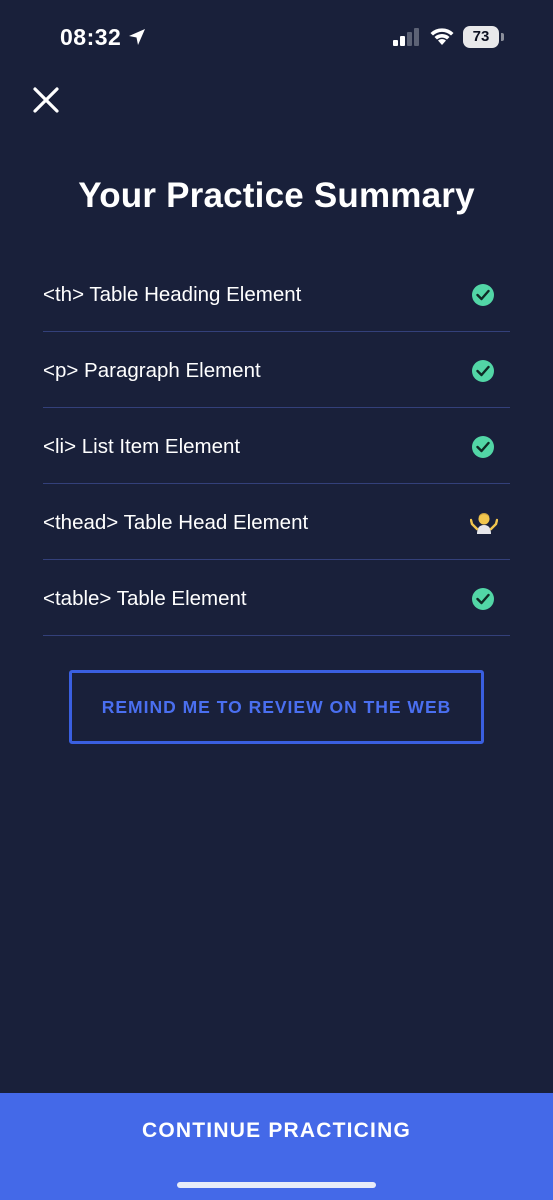 The height and width of the screenshot is (1200, 553). I want to click on location-arrow-icon, so click(137, 37).